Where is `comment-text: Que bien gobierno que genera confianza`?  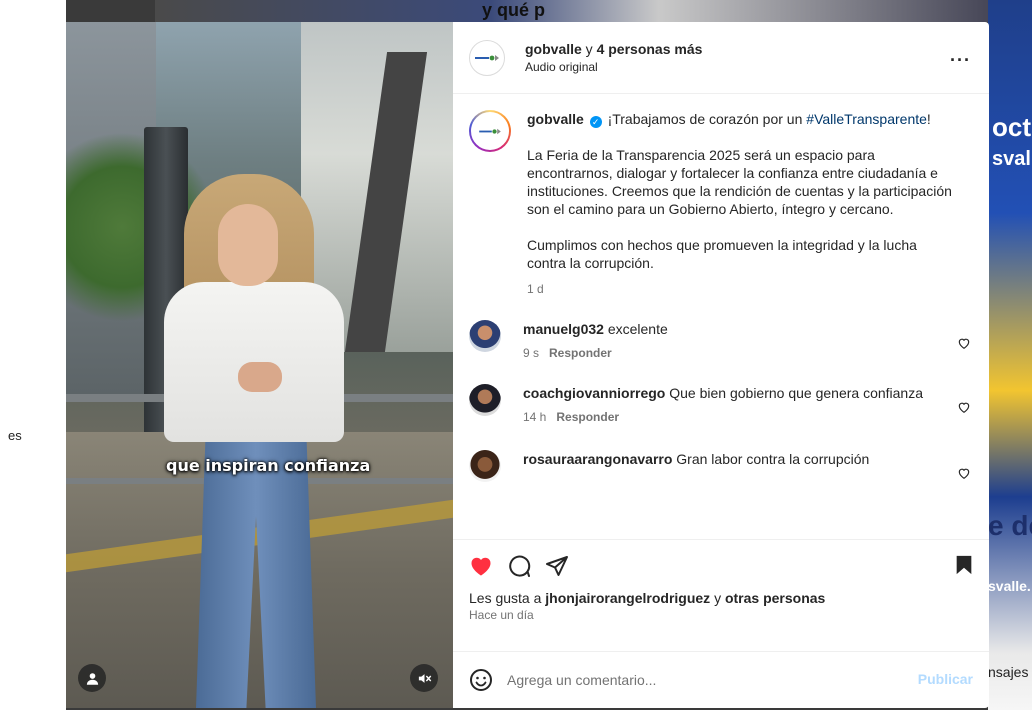 comment-text: Que bien gobierno que genera confianza is located at coordinates (794, 393).